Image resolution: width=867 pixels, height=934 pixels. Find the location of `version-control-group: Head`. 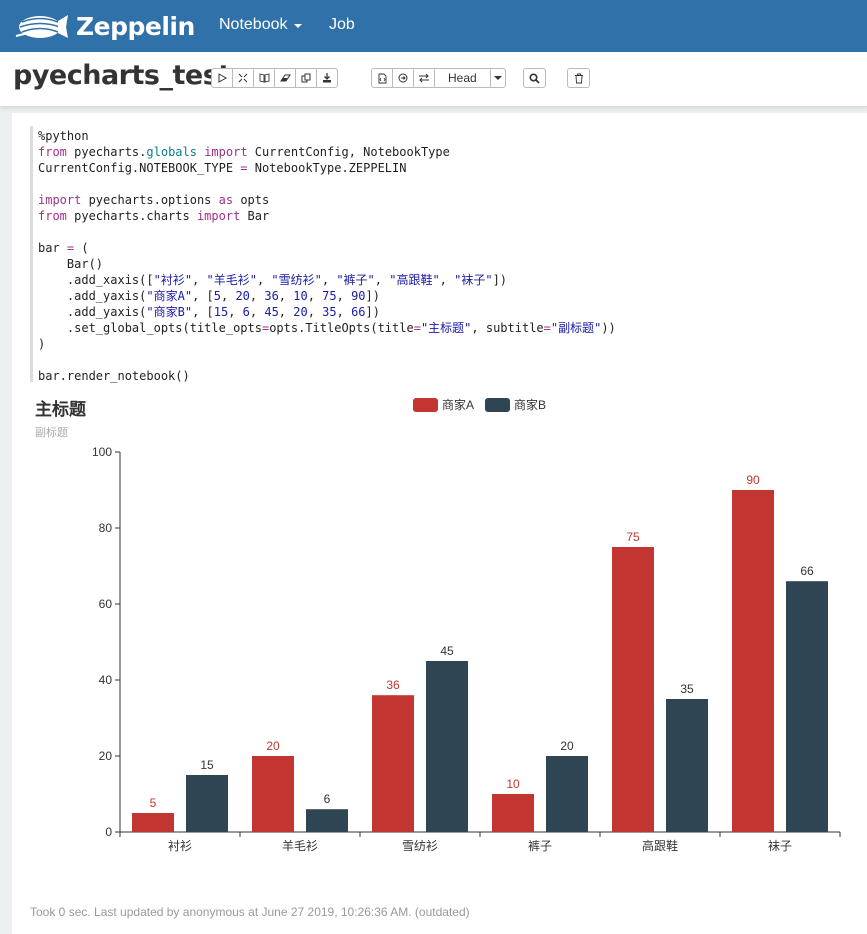

version-control-group: Head is located at coordinates (438, 78).